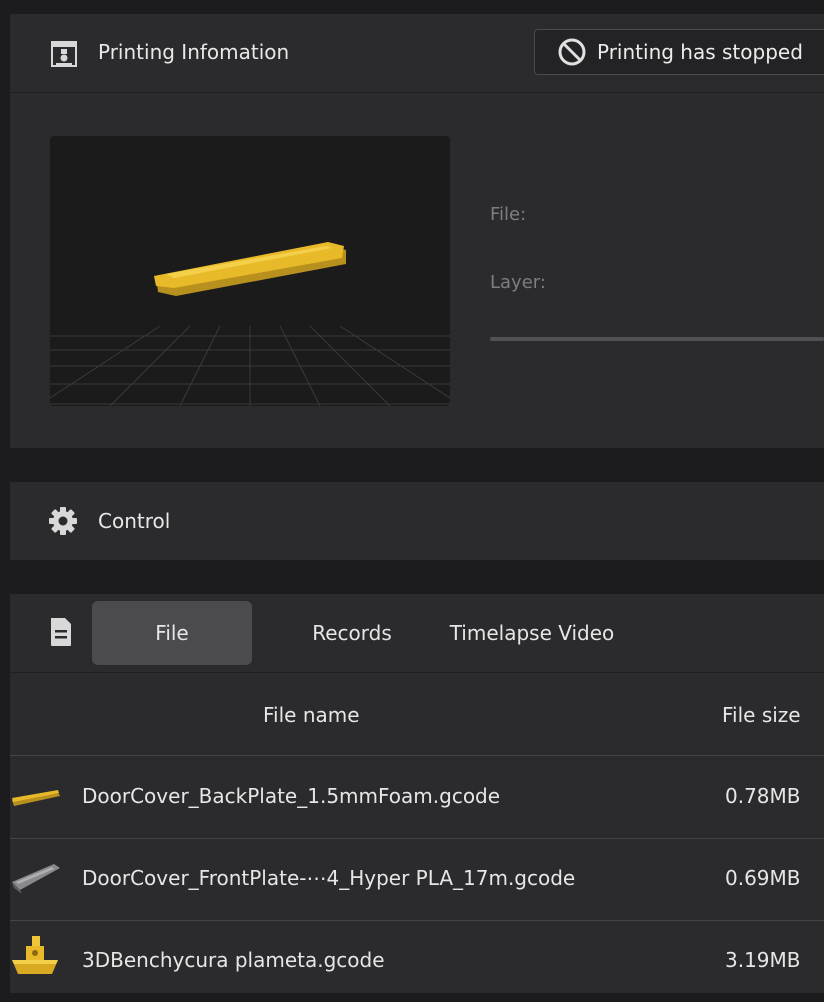 The height and width of the screenshot is (1002, 824). Describe the element at coordinates (61, 632) in the screenshot. I see `document-icon` at that location.